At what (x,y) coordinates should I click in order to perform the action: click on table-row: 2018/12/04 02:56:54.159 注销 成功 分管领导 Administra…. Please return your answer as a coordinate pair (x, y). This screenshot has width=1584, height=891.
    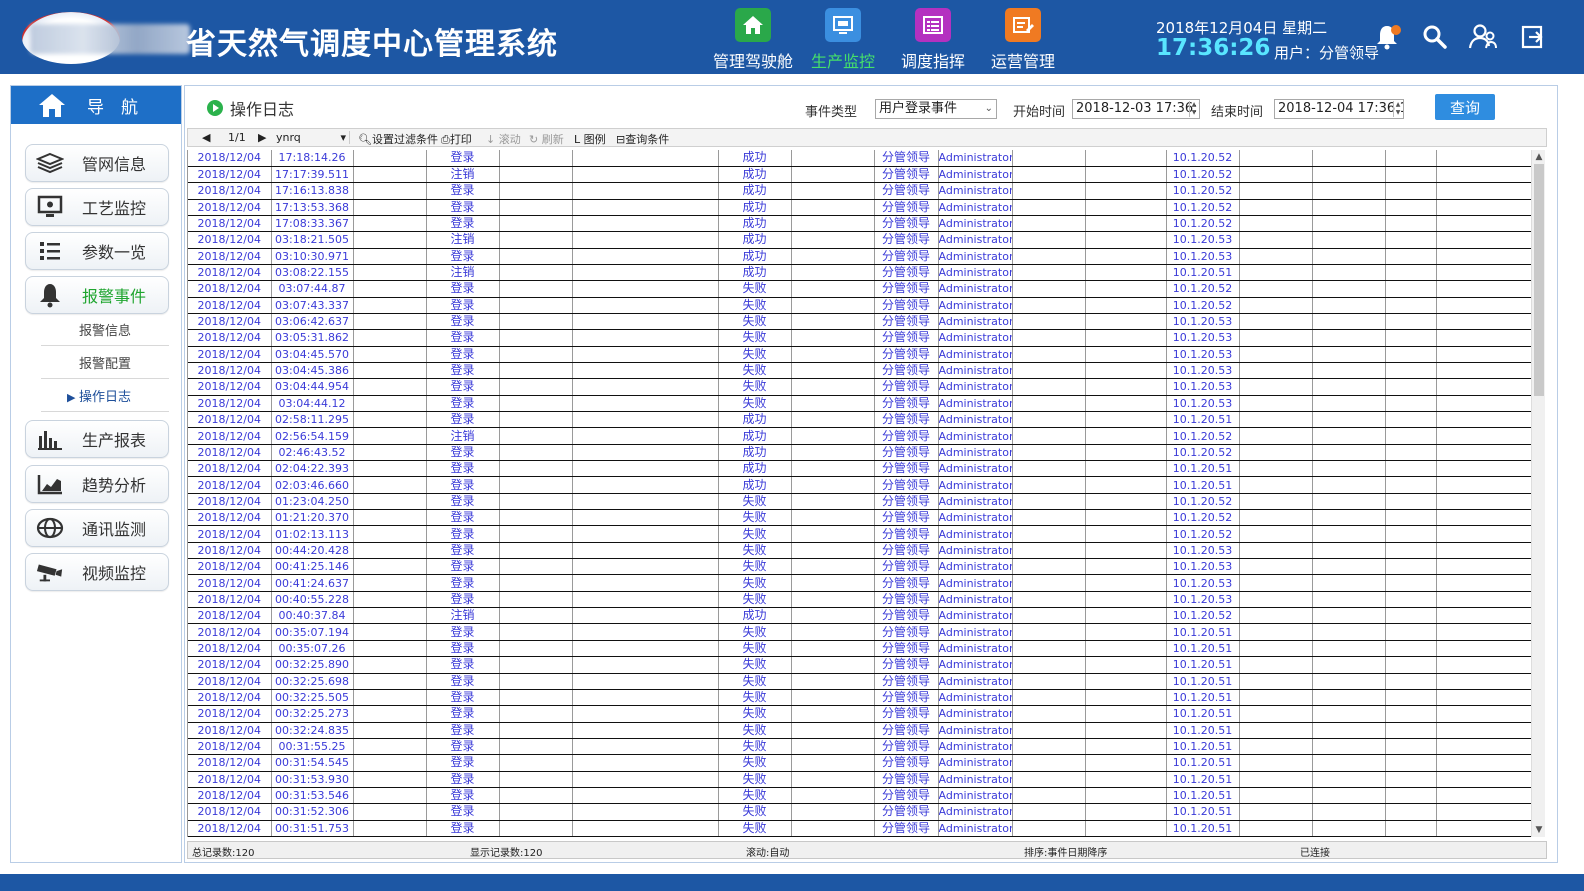
    Looking at the image, I should click on (859, 436).